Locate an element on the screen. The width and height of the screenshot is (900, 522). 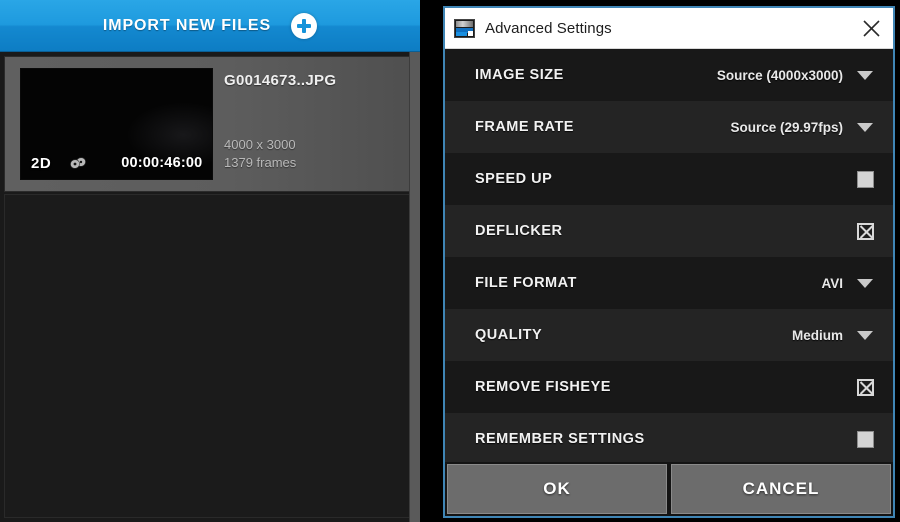
import-new-files-label: IMPORT NEW FILES is located at coordinates (187, 25).